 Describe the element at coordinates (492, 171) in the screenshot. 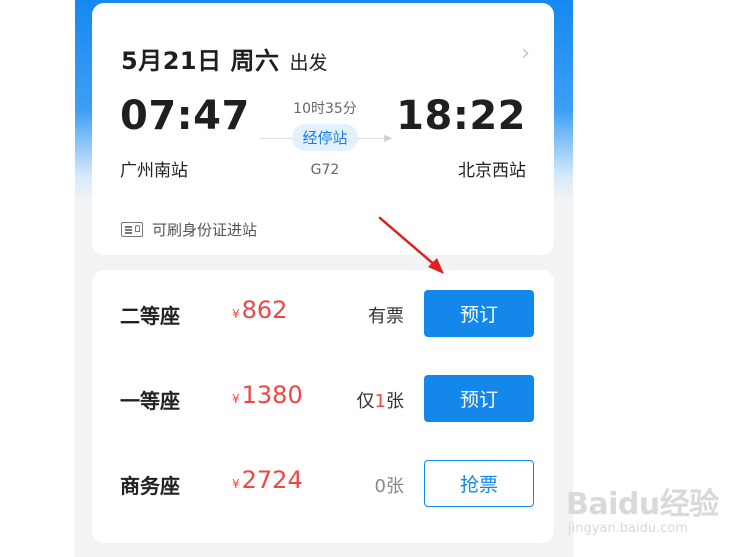

I see `arrival-station: 北京西站` at that location.